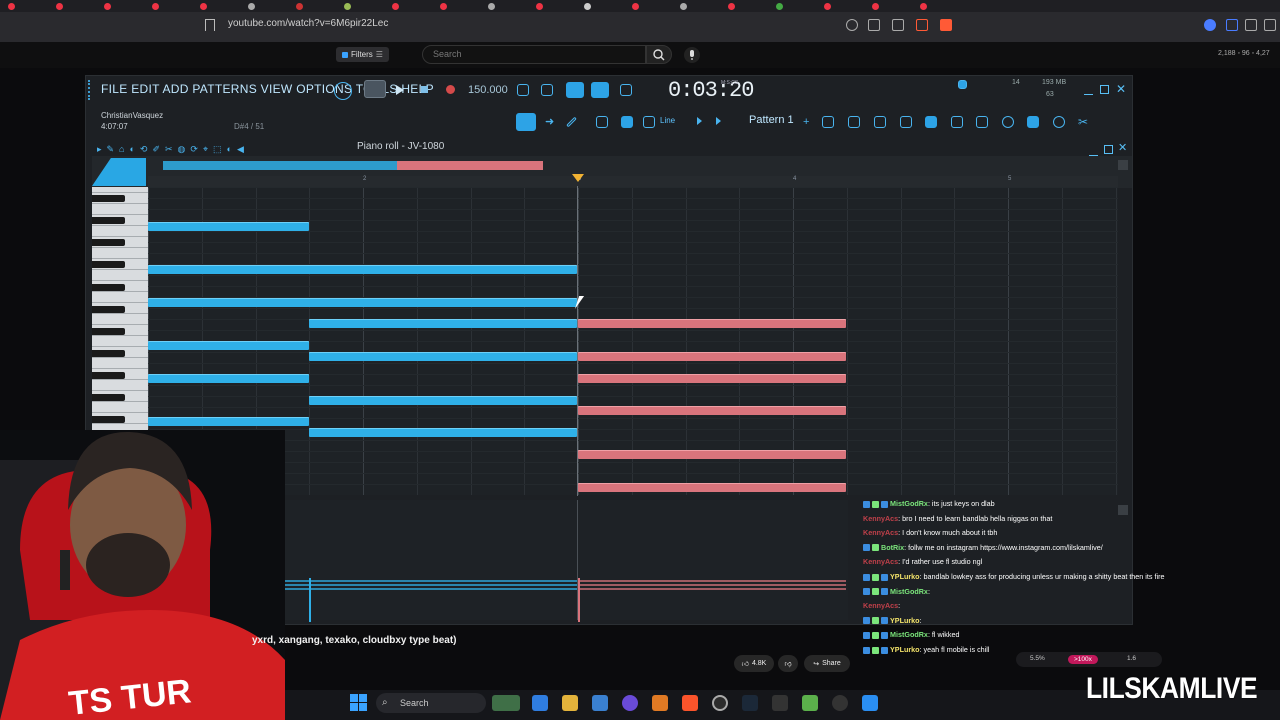 The width and height of the screenshot is (1280, 720). Describe the element at coordinates (145, 89) in the screenshot. I see `menu-edit: EDIT` at that location.